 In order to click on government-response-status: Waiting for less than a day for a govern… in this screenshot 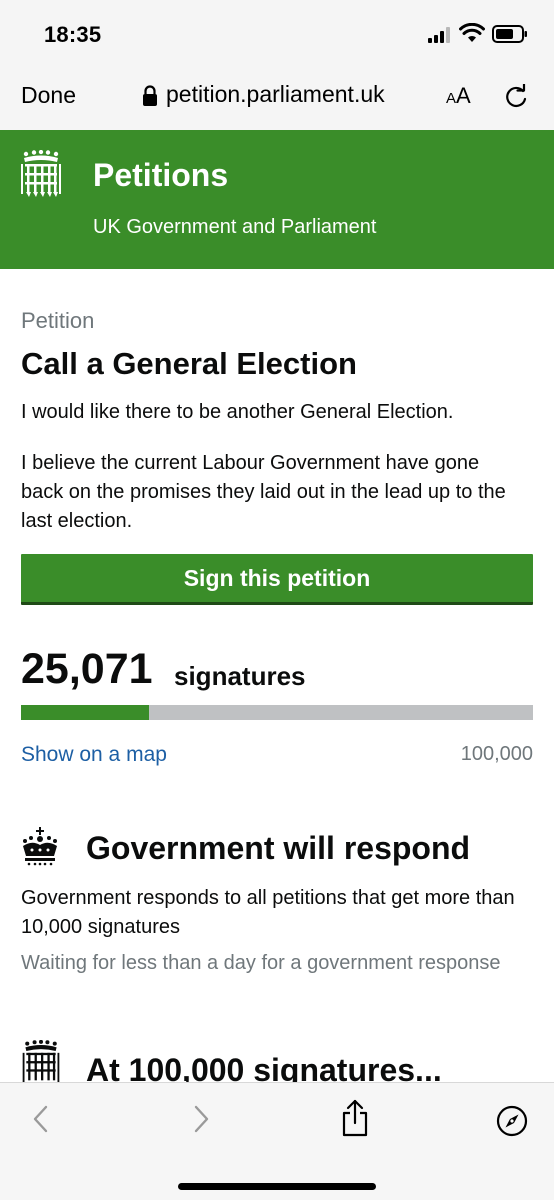, I will do `click(261, 963)`.